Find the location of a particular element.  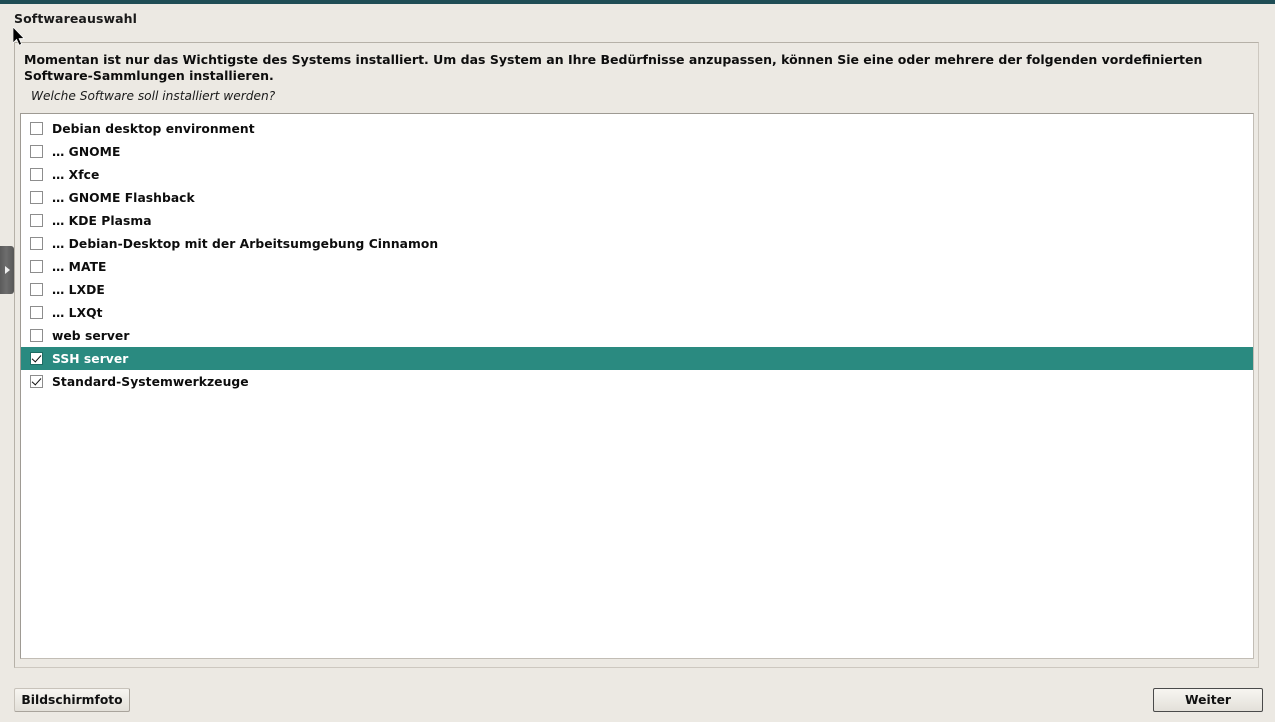

list-item-label: SSH server is located at coordinates (90, 358).